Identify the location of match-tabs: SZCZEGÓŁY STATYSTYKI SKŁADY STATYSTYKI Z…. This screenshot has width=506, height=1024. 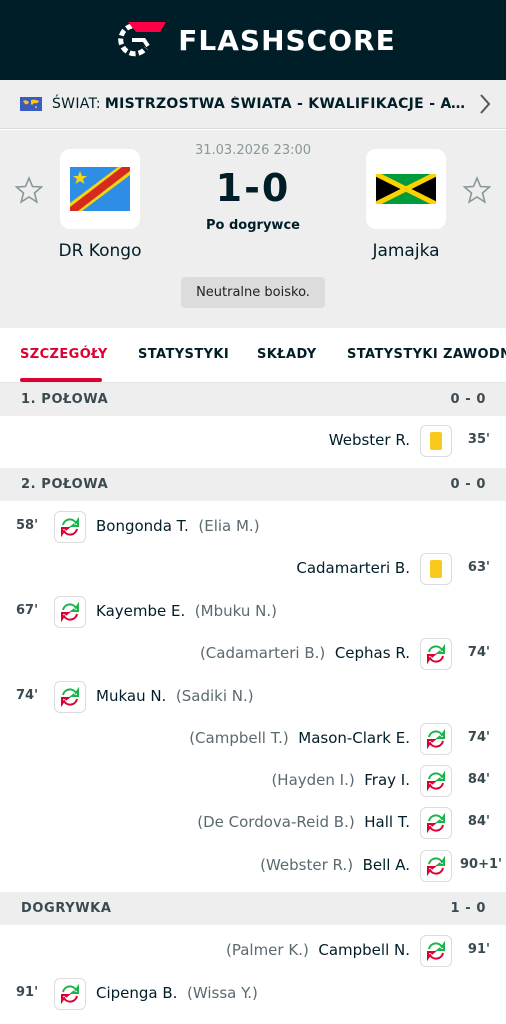
(253, 355).